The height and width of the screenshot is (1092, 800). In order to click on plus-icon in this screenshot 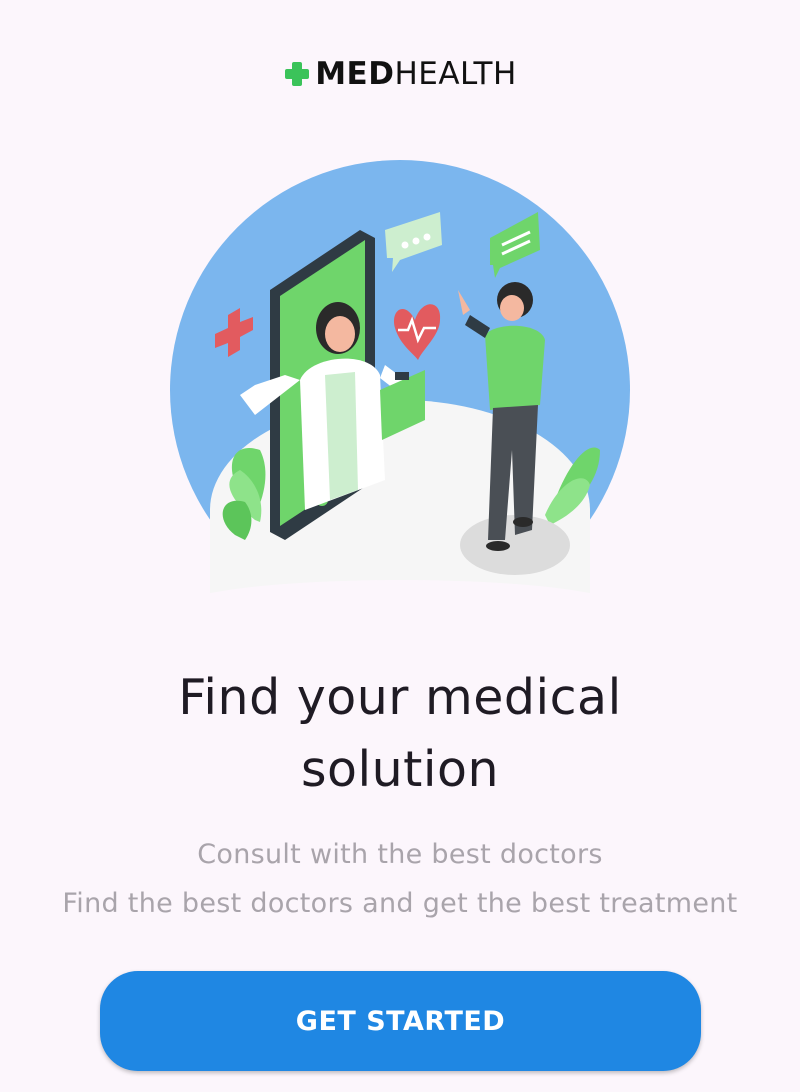, I will do `click(297, 74)`.